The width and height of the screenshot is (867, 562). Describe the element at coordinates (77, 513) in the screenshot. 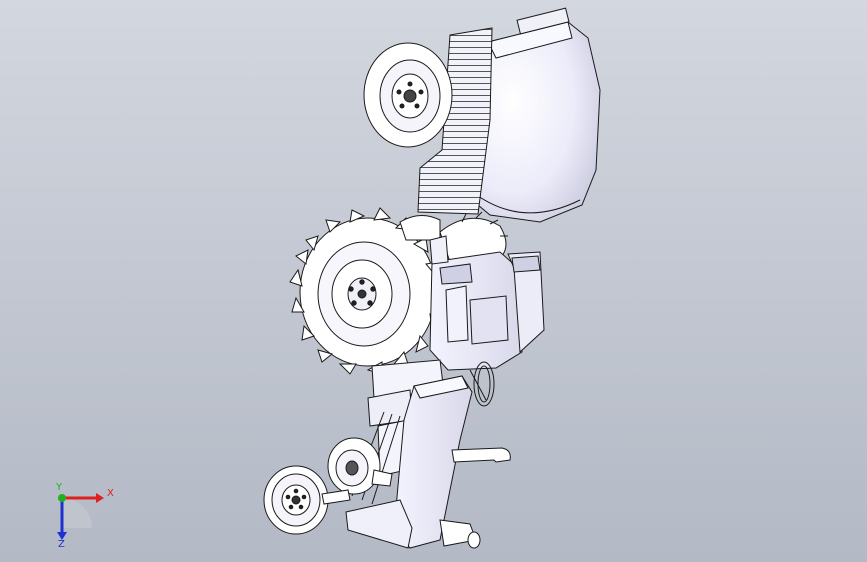

I see `triad-plane-shade` at that location.